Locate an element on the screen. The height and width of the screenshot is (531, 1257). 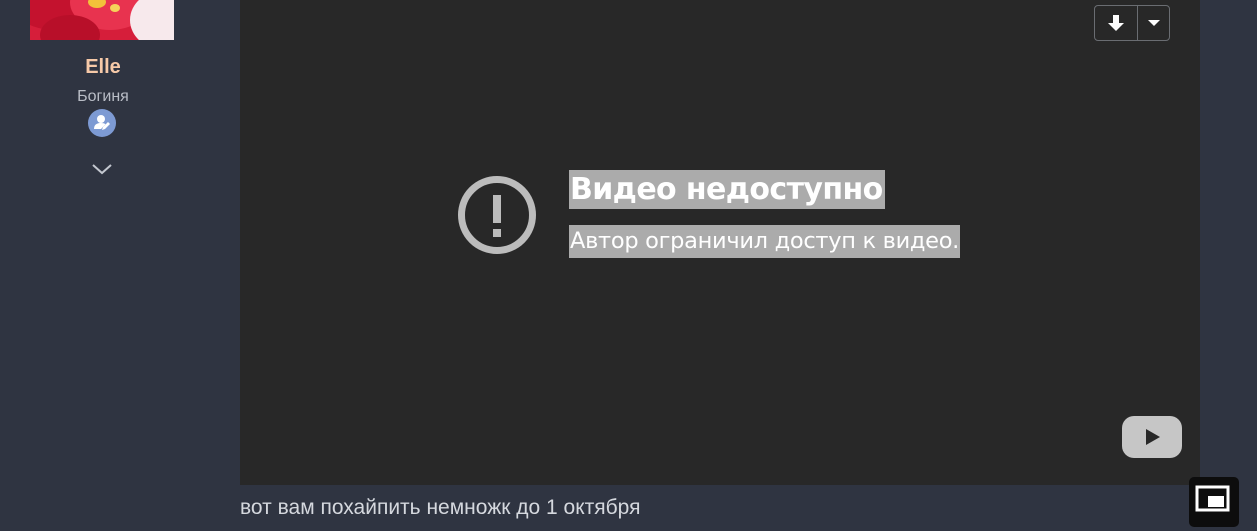
youtube-play-icon is located at coordinates (1152, 437).